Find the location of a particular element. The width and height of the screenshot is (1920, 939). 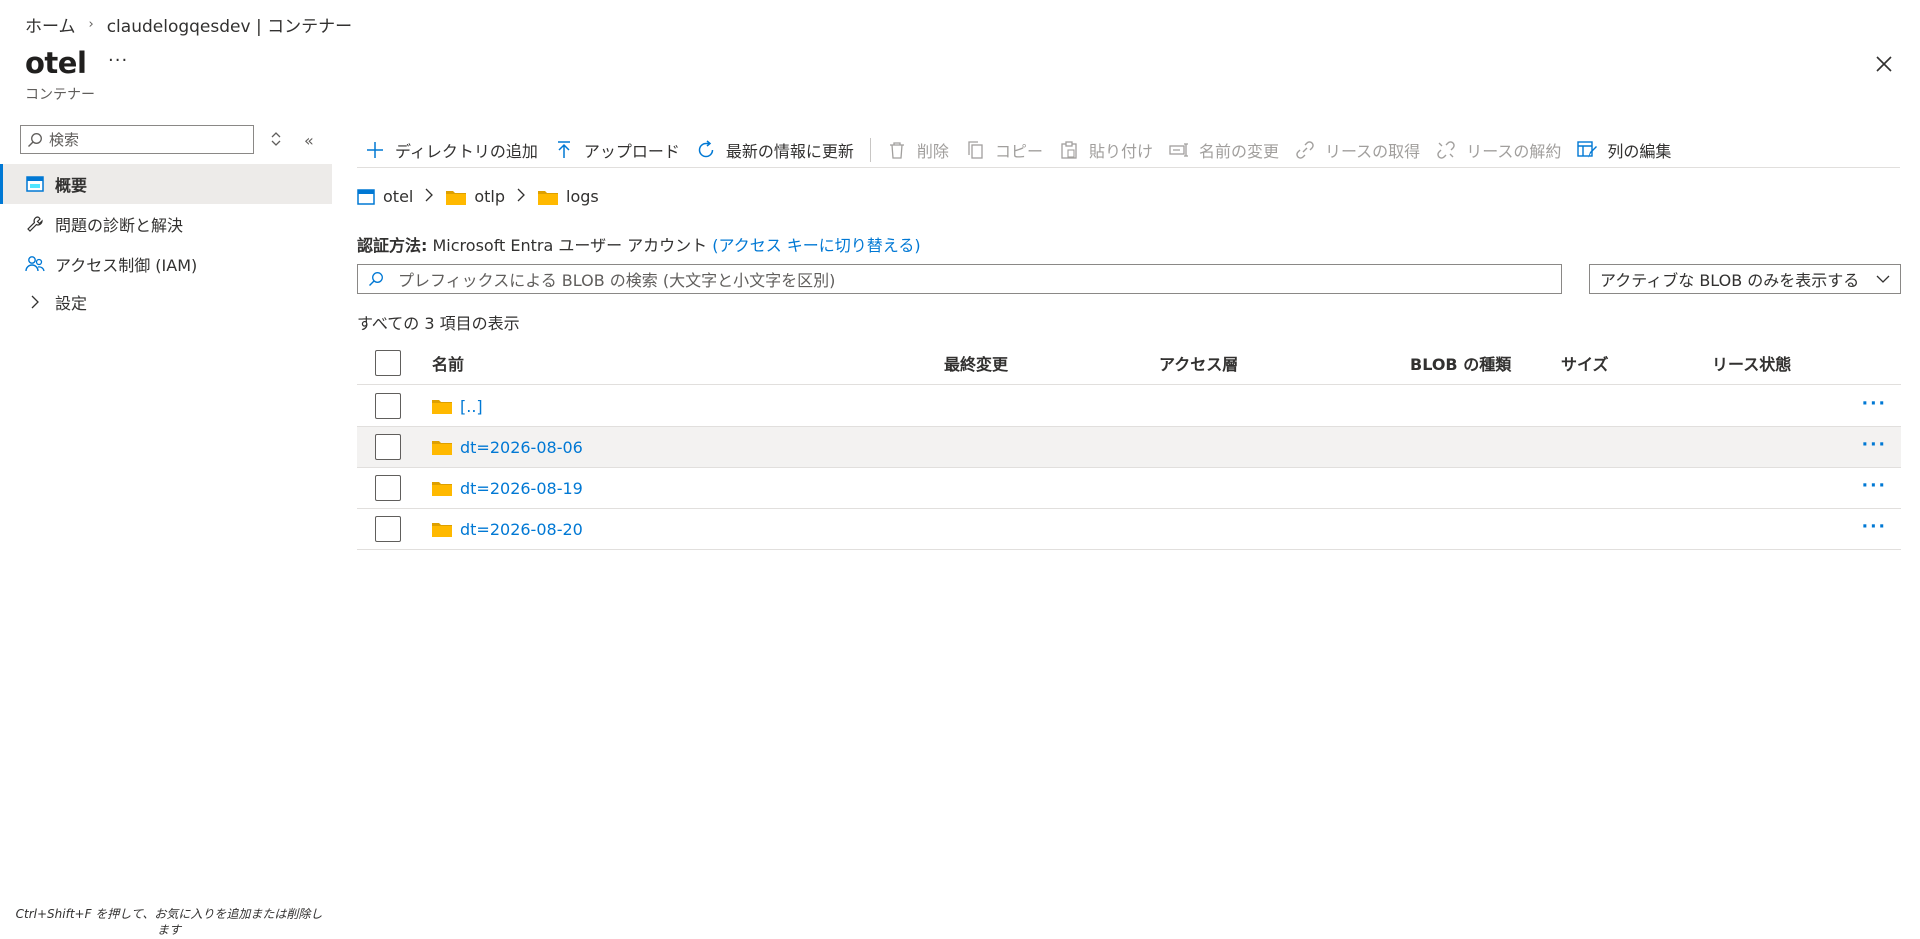

refresh-button: 最新の情報に更新 is located at coordinates (775, 150).